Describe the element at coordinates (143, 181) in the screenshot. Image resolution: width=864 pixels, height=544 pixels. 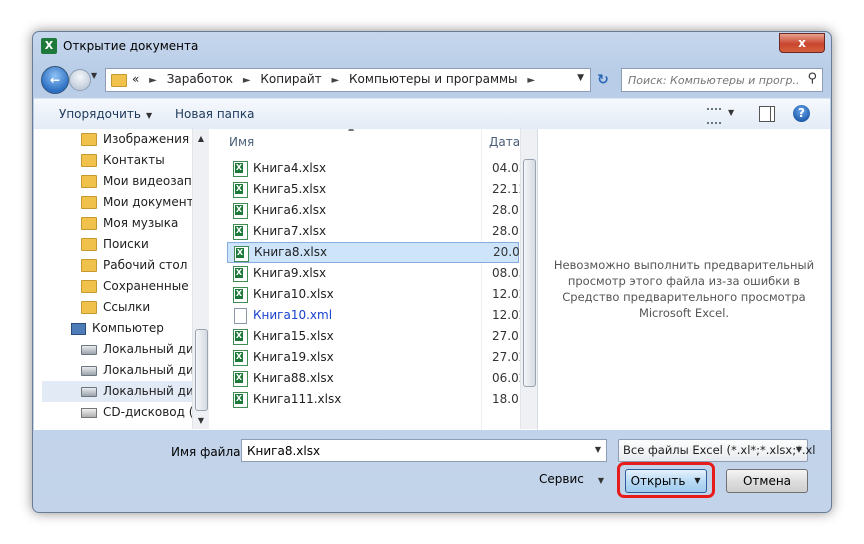
I see `nav-item-videos: Мои видеозапис` at that location.